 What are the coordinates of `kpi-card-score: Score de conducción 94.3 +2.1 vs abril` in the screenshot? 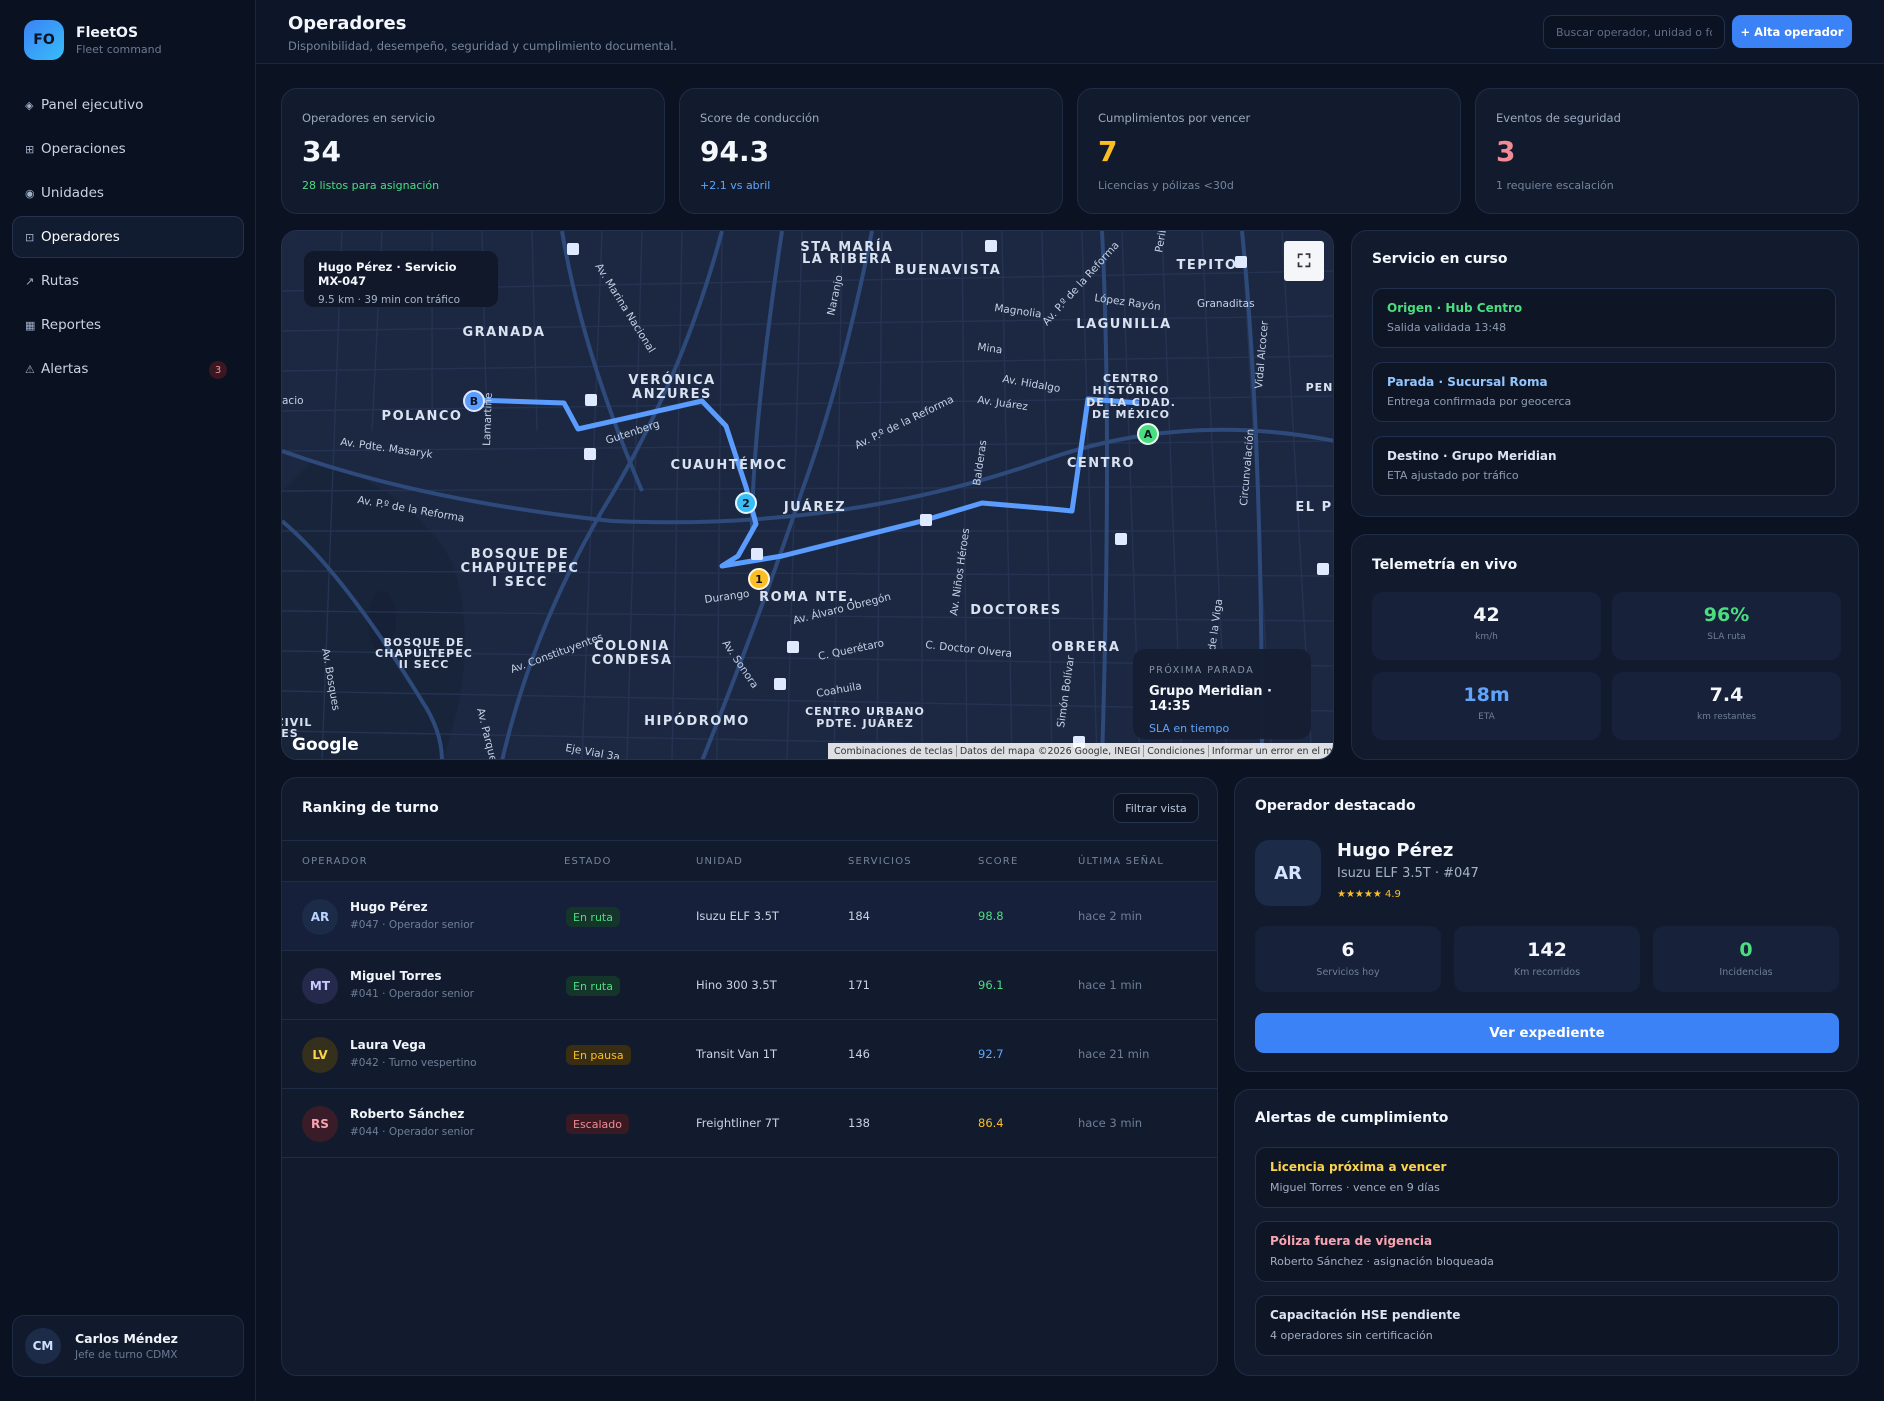 It's located at (871, 151).